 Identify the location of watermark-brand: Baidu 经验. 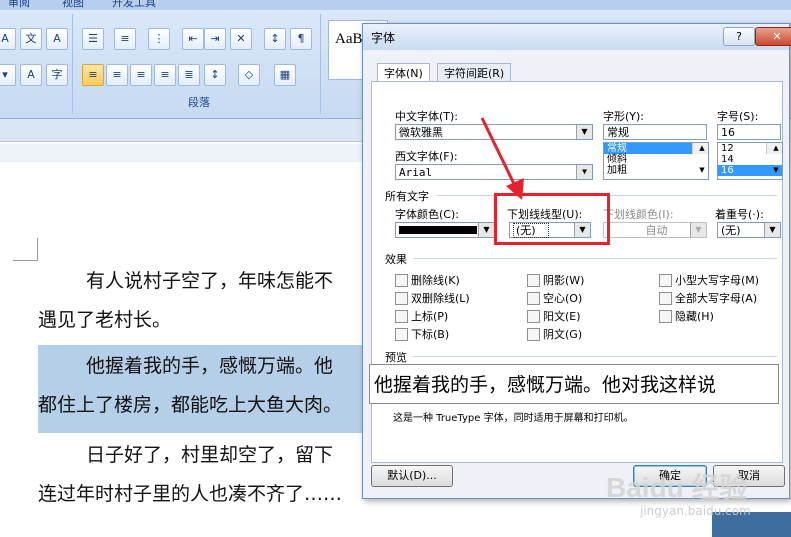
(677, 487).